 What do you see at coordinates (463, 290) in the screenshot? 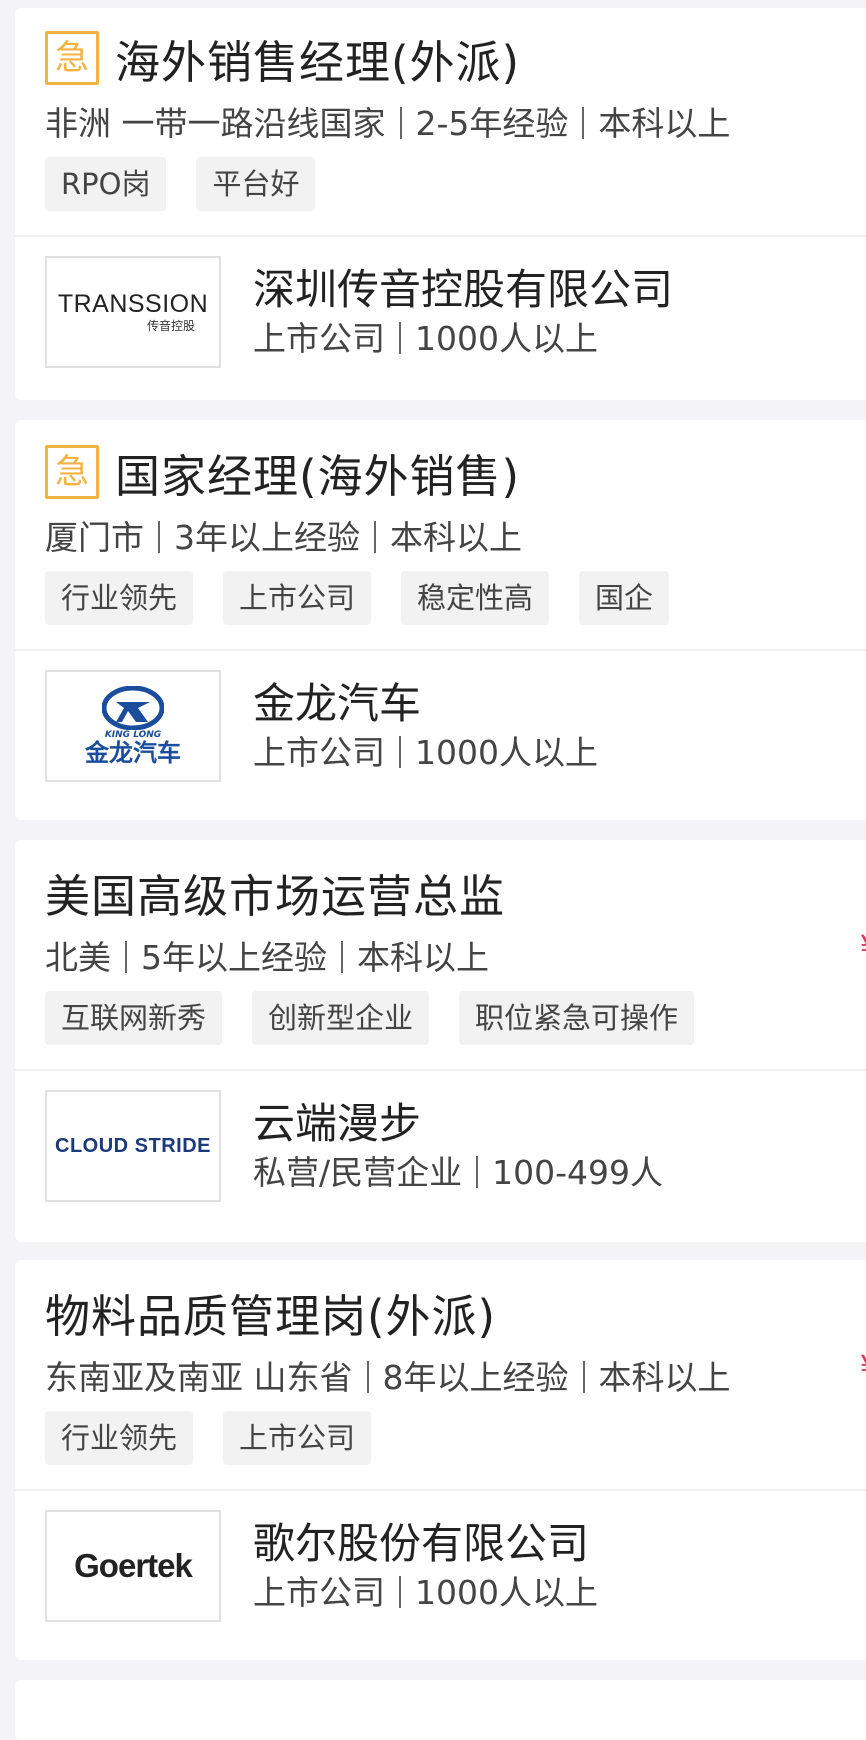
I see `company-name: 深圳传音控股有限公司` at bounding box center [463, 290].